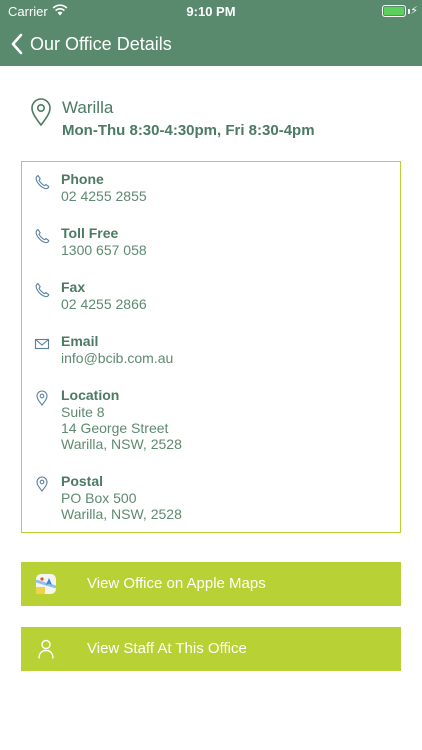  What do you see at coordinates (167, 648) in the screenshot?
I see `view-staff-label: View Staff At This Office` at bounding box center [167, 648].